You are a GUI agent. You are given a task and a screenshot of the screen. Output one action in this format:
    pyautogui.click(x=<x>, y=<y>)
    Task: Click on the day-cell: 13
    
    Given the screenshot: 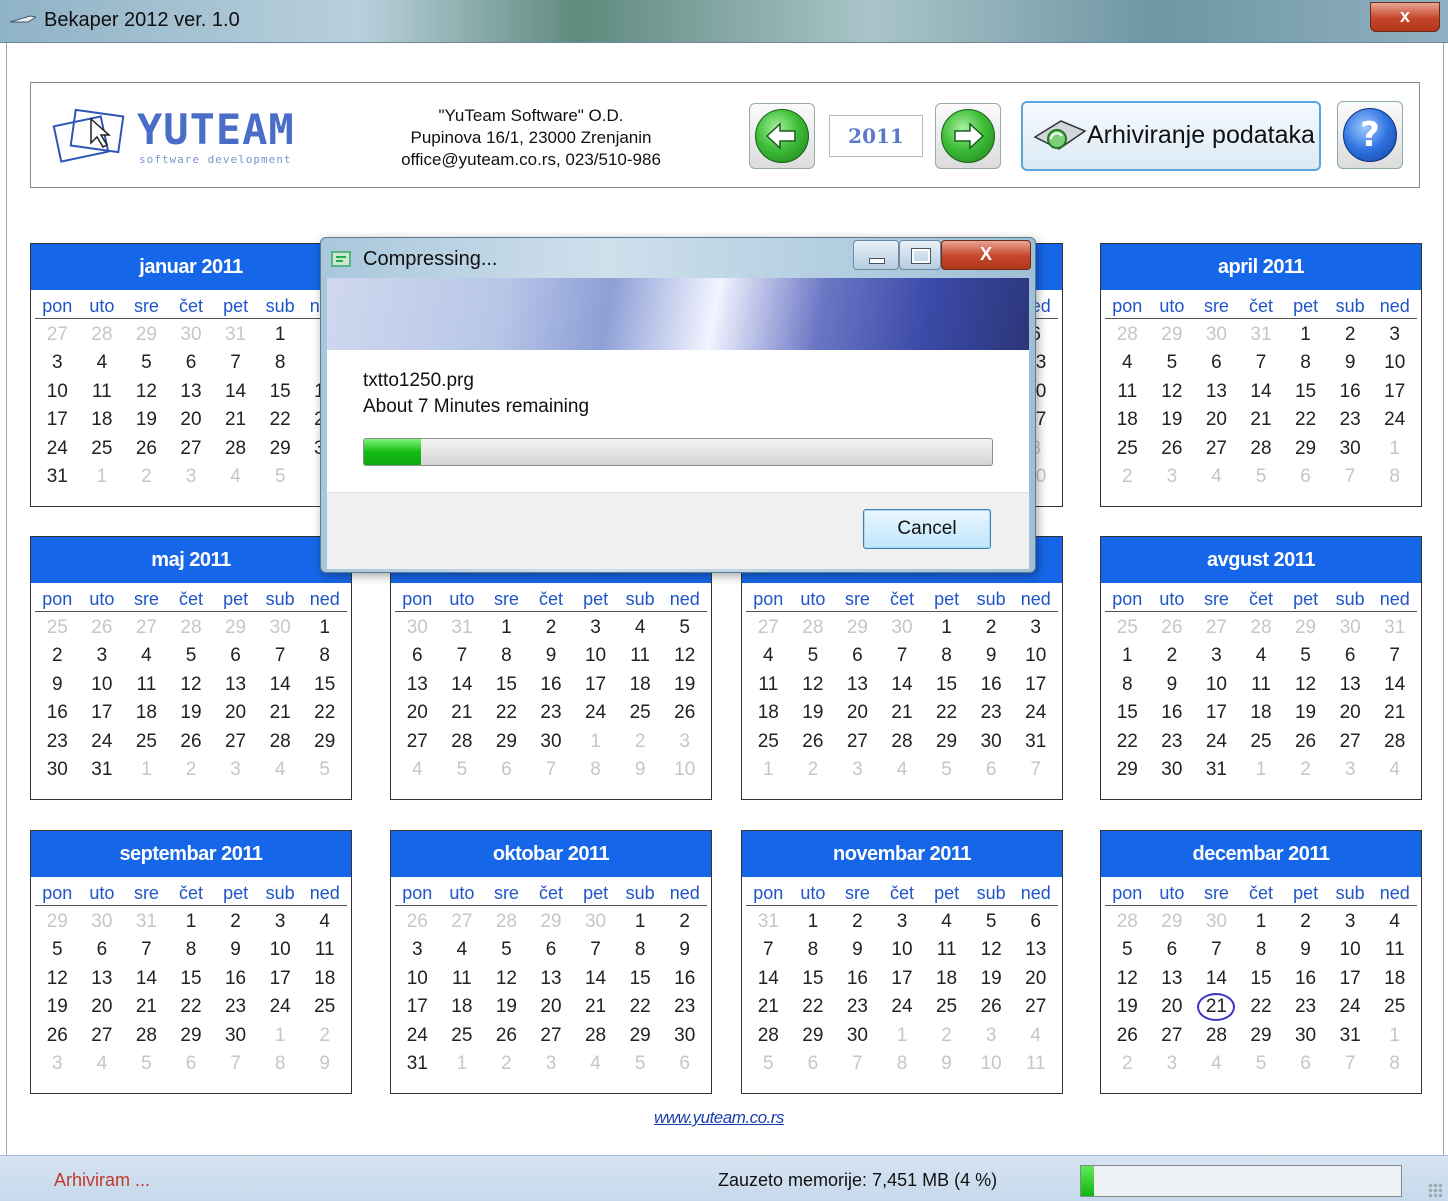 What is the action you would take?
    pyautogui.click(x=191, y=392)
    